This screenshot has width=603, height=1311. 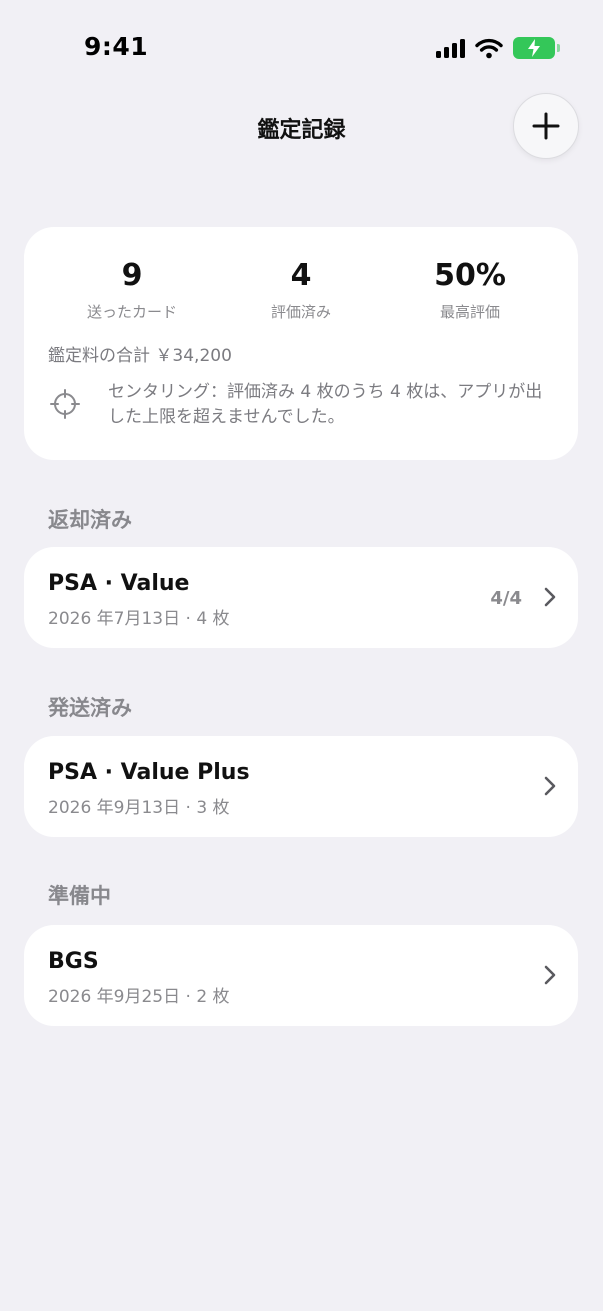 What do you see at coordinates (119, 583) in the screenshot?
I see `row-title: PSA · Value` at bounding box center [119, 583].